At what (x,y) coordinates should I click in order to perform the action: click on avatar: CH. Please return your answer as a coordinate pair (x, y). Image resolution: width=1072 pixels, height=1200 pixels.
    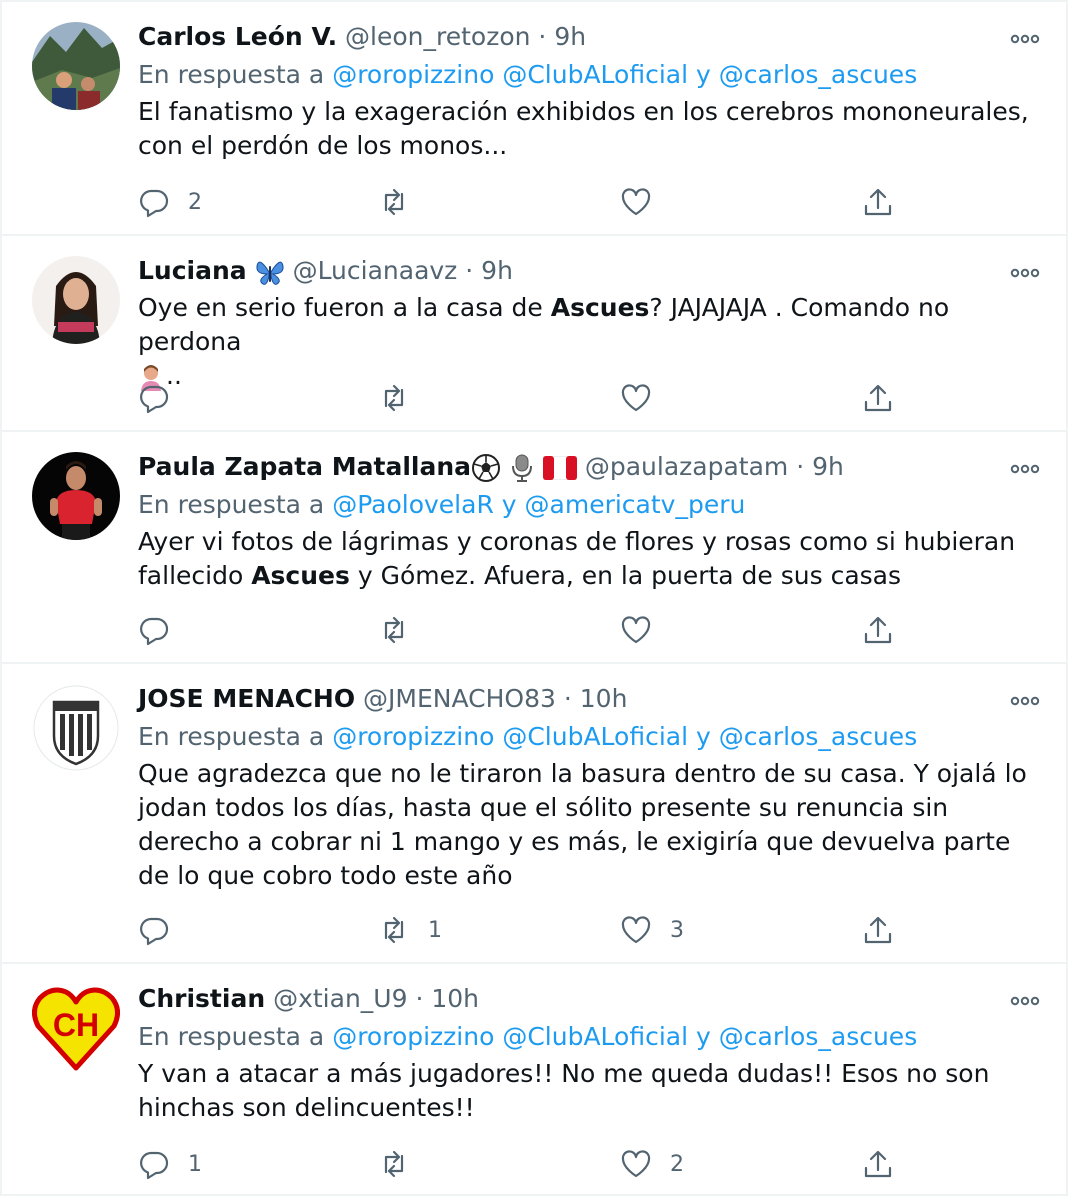
    Looking at the image, I should click on (76, 1028).